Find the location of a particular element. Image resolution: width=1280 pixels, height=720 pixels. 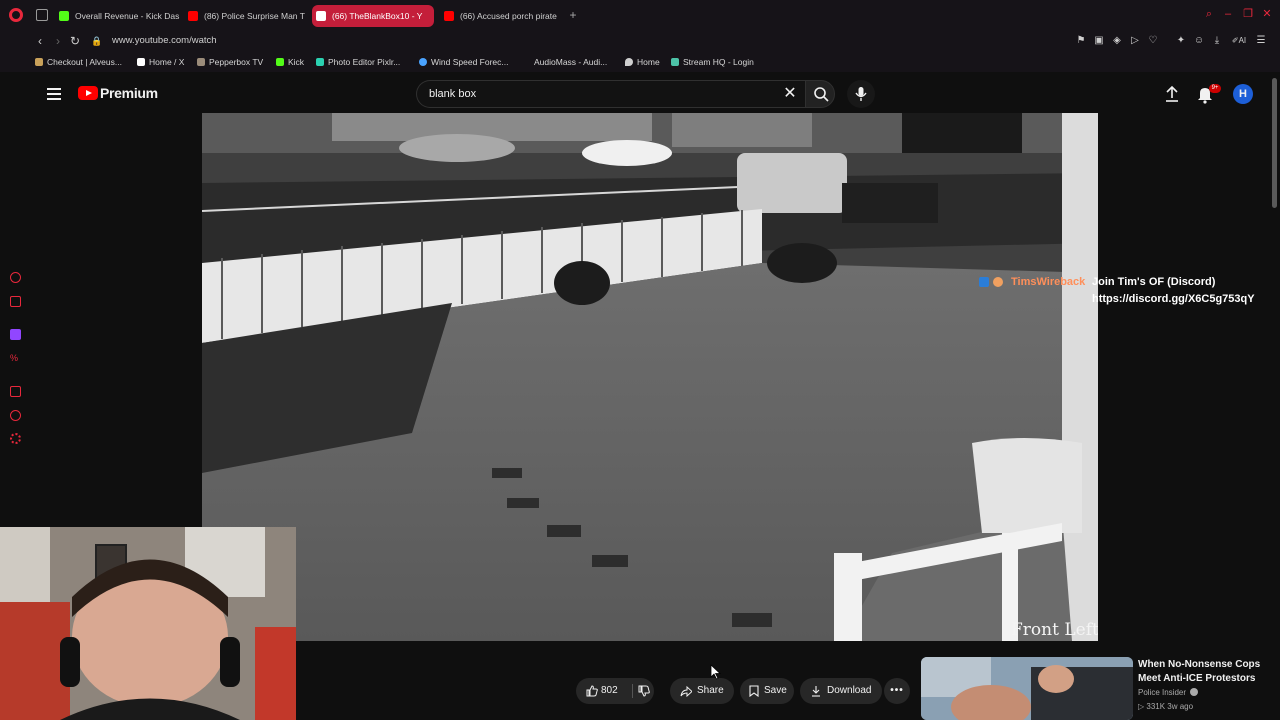

shield-icon: ◈ is located at coordinates (1117, 41).